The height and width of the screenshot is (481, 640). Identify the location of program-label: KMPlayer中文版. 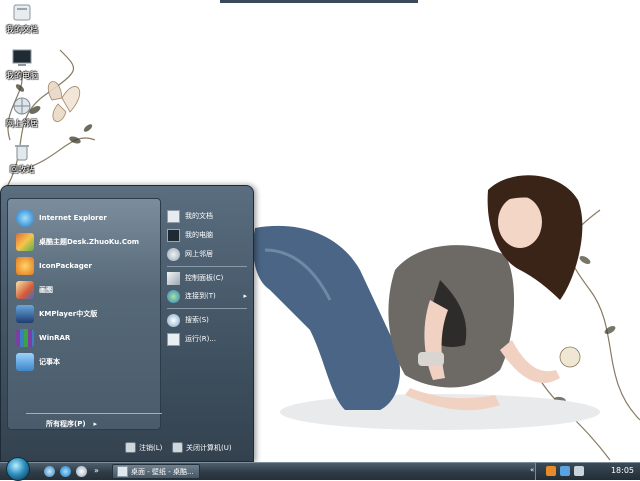
(68, 314).